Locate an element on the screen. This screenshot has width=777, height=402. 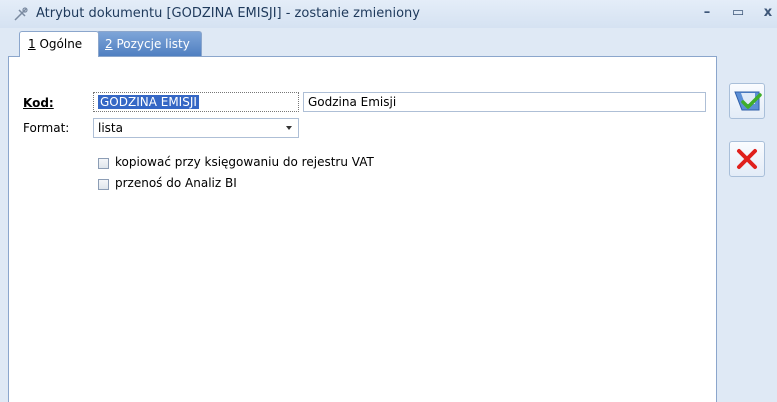
code-value: GODZINA EMISJI is located at coordinates (148, 102).